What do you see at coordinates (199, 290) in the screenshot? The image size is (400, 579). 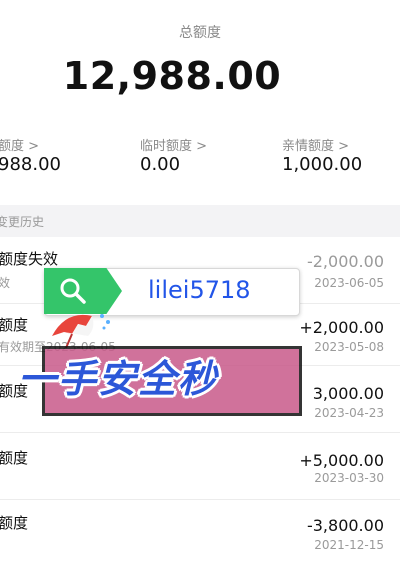 I see `search-handle-text: lilei5718` at bounding box center [199, 290].